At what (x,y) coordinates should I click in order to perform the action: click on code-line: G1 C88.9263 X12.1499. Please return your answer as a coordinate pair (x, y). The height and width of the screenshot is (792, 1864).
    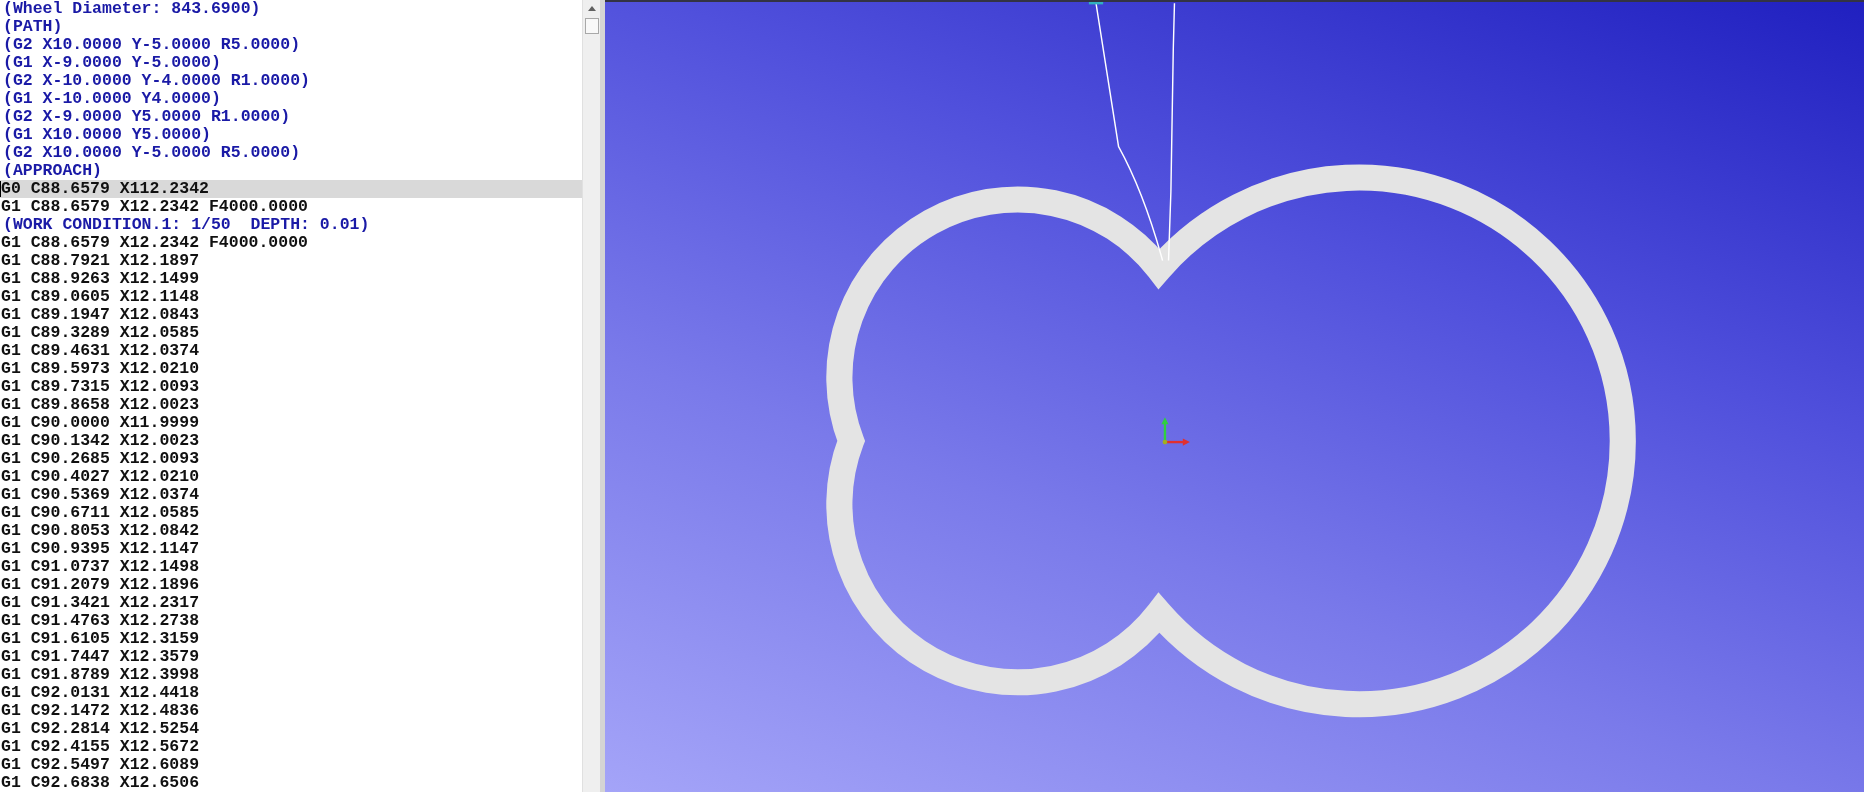
    Looking at the image, I should click on (100, 279).